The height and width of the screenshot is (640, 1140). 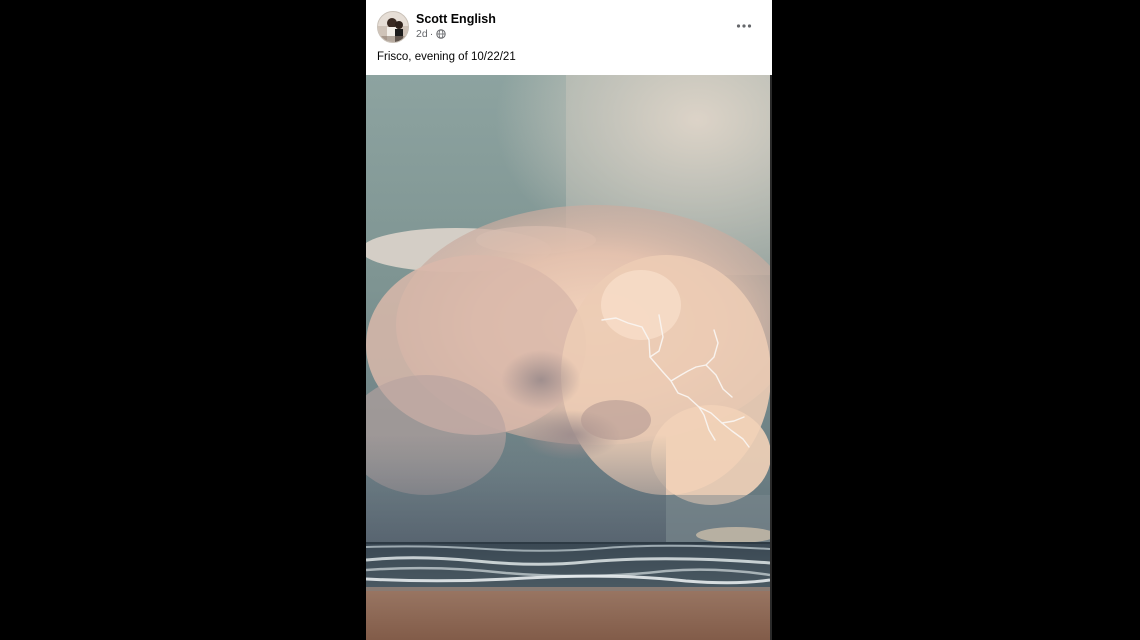 I want to click on post-header: Scott English 2d ·, so click(x=569, y=24).